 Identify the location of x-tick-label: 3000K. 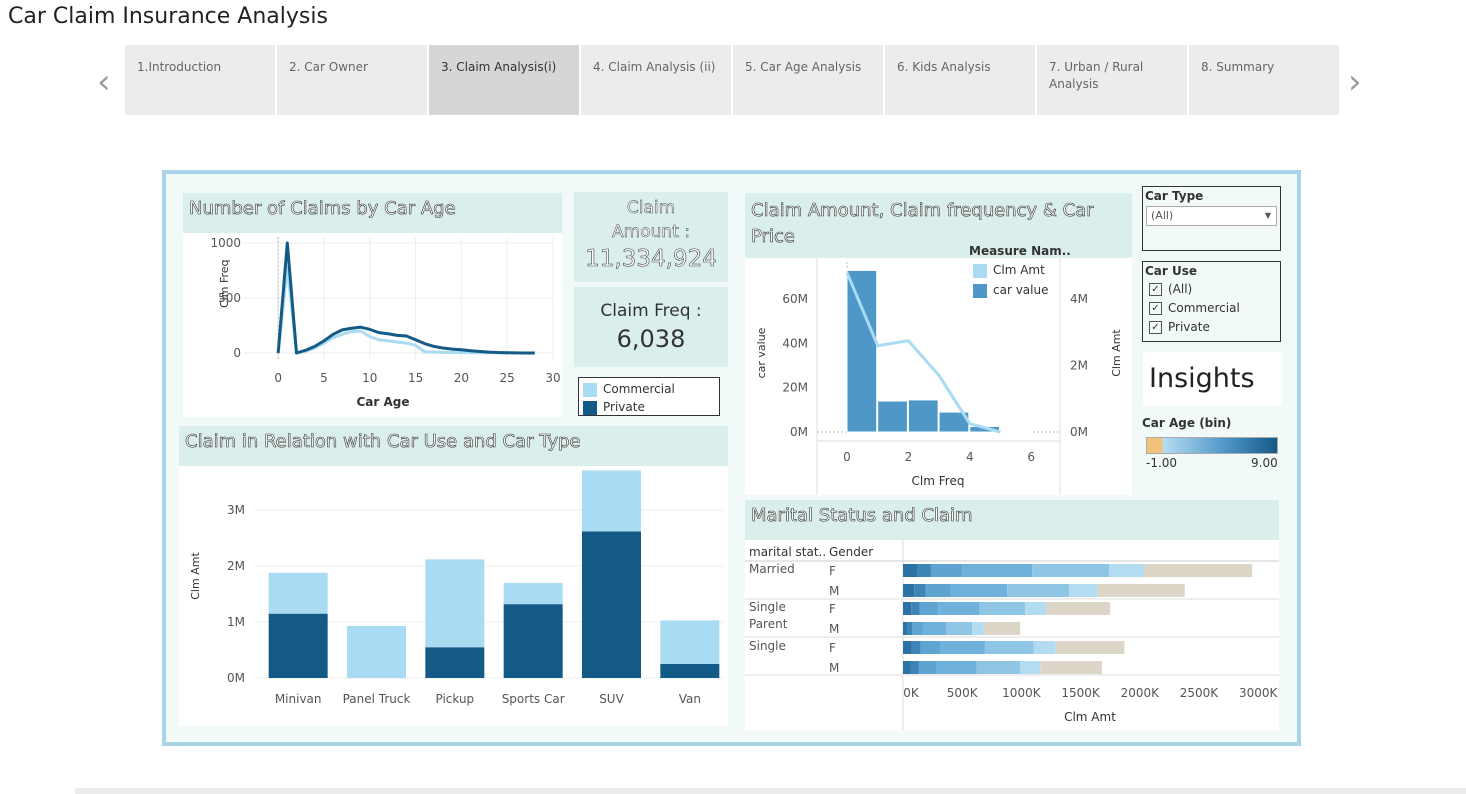
(1259, 693).